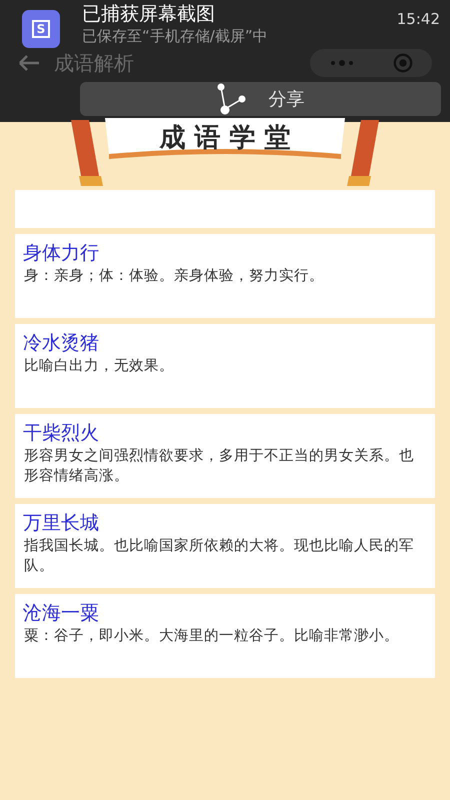  What do you see at coordinates (418, 19) in the screenshot?
I see `notification-time: 15:42` at bounding box center [418, 19].